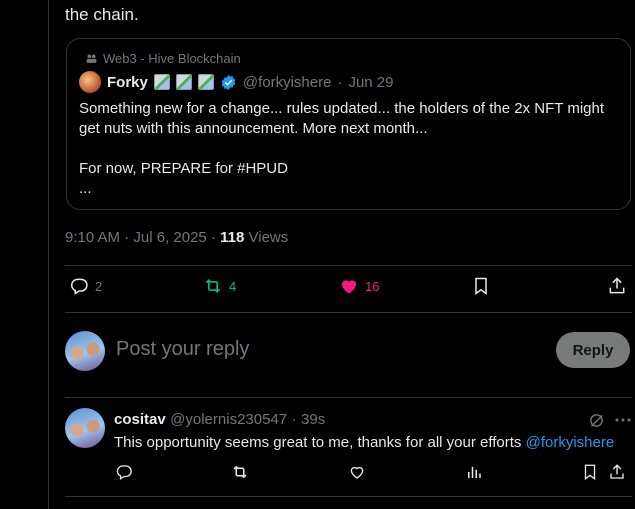 The height and width of the screenshot is (509, 635). I want to click on reply-time: 39s, so click(313, 419).